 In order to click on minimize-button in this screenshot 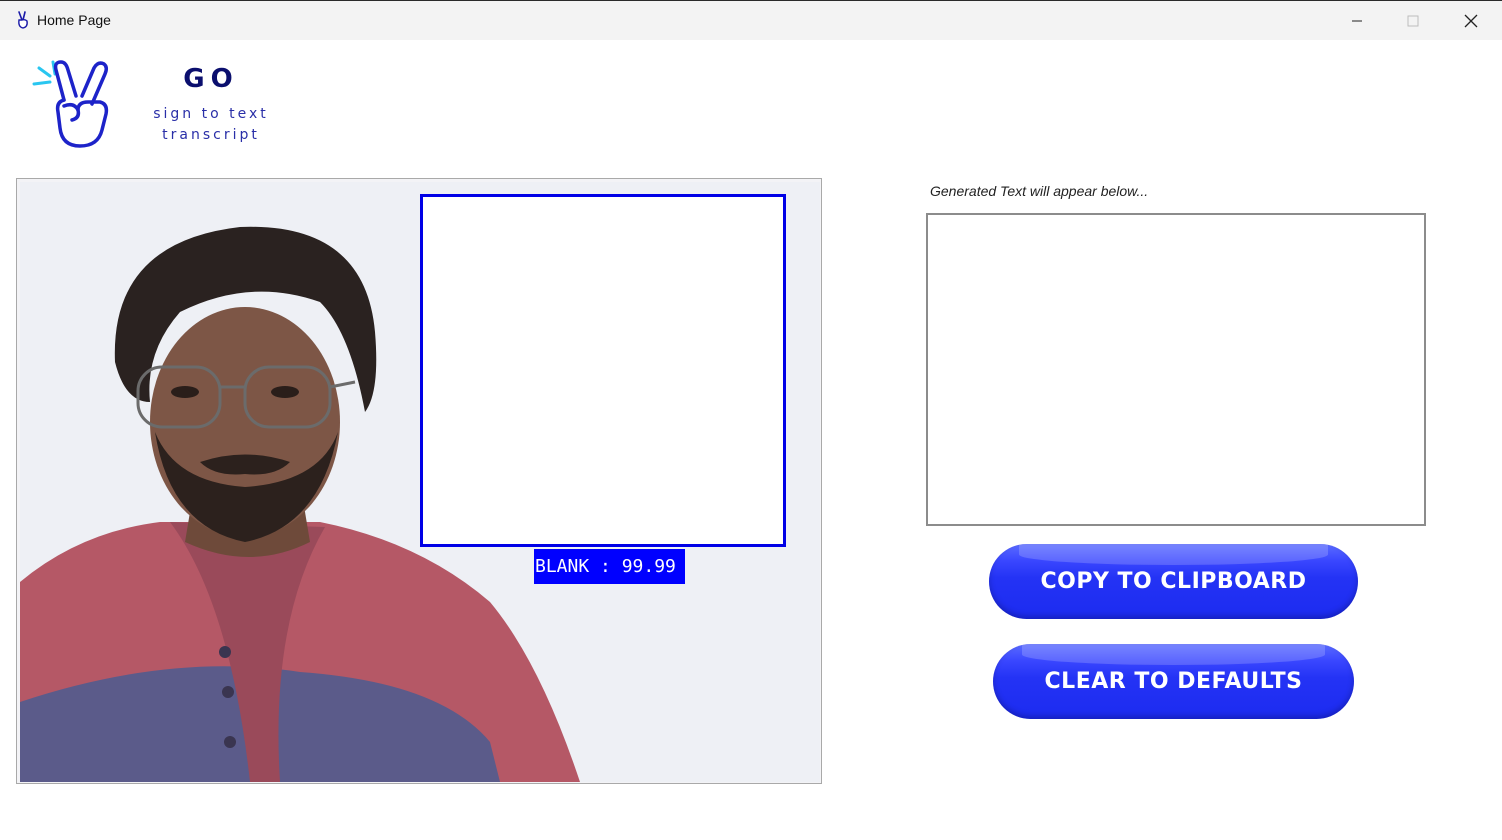, I will do `click(1357, 20)`.